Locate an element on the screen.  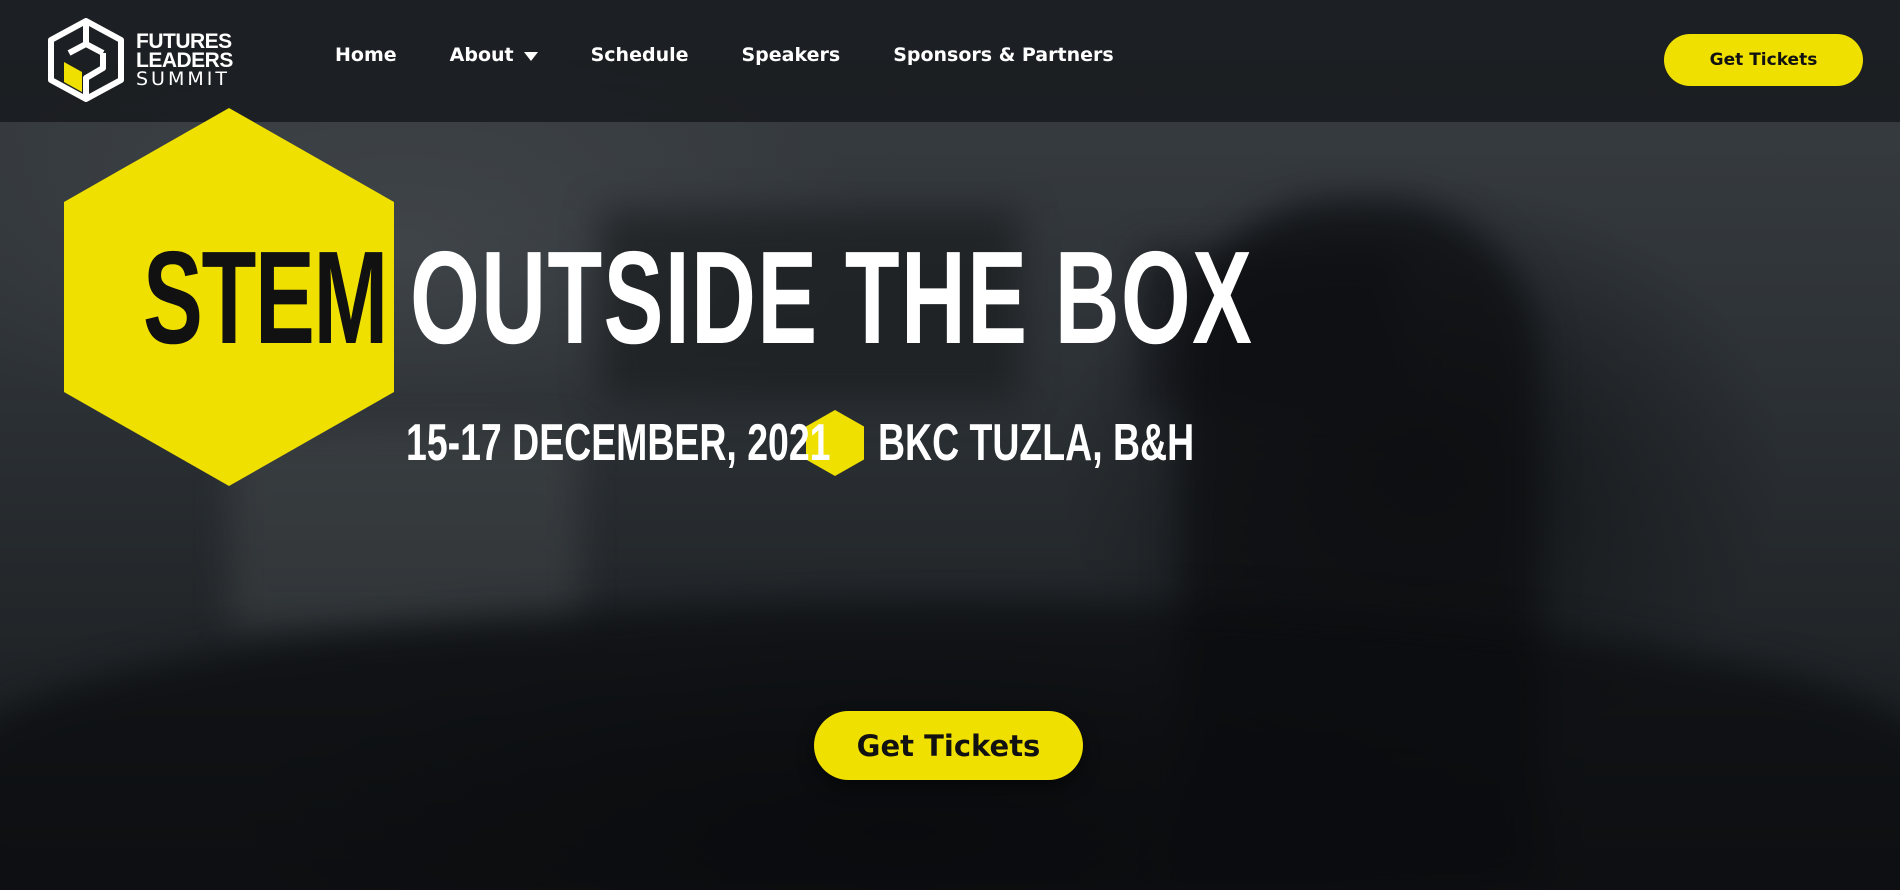
logo-line-summit: SUMMIT is located at coordinates (183, 78).